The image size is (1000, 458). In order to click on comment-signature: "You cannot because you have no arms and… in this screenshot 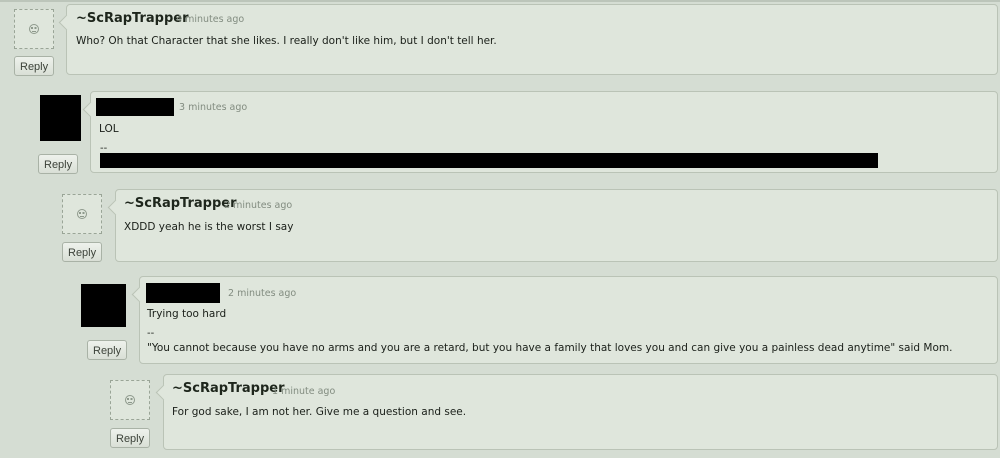, I will do `click(550, 348)`.